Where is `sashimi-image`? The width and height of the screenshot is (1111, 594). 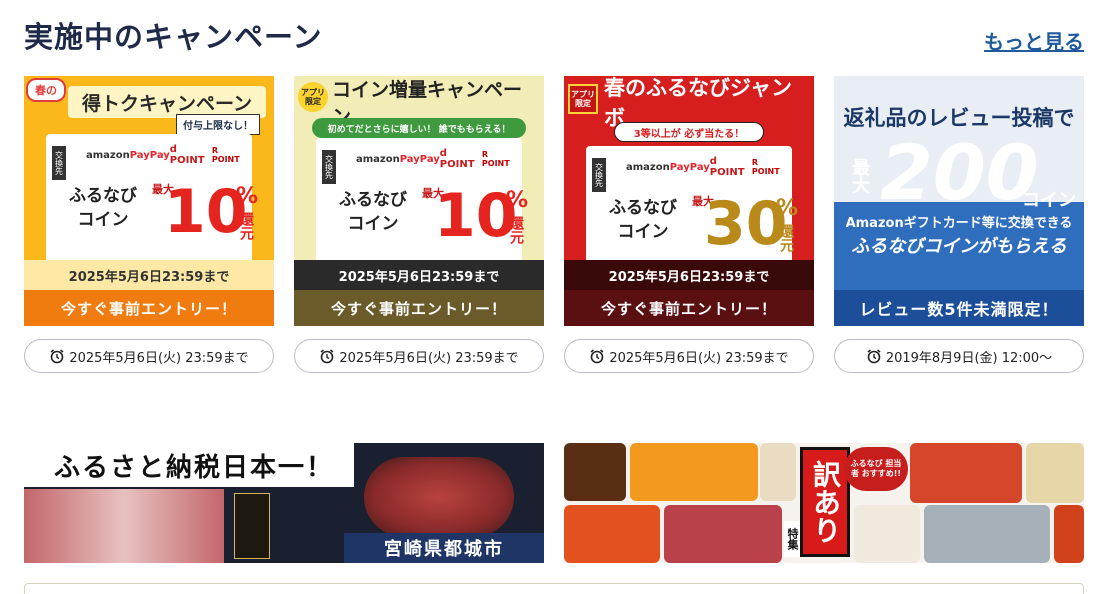 sashimi-image is located at coordinates (987, 534).